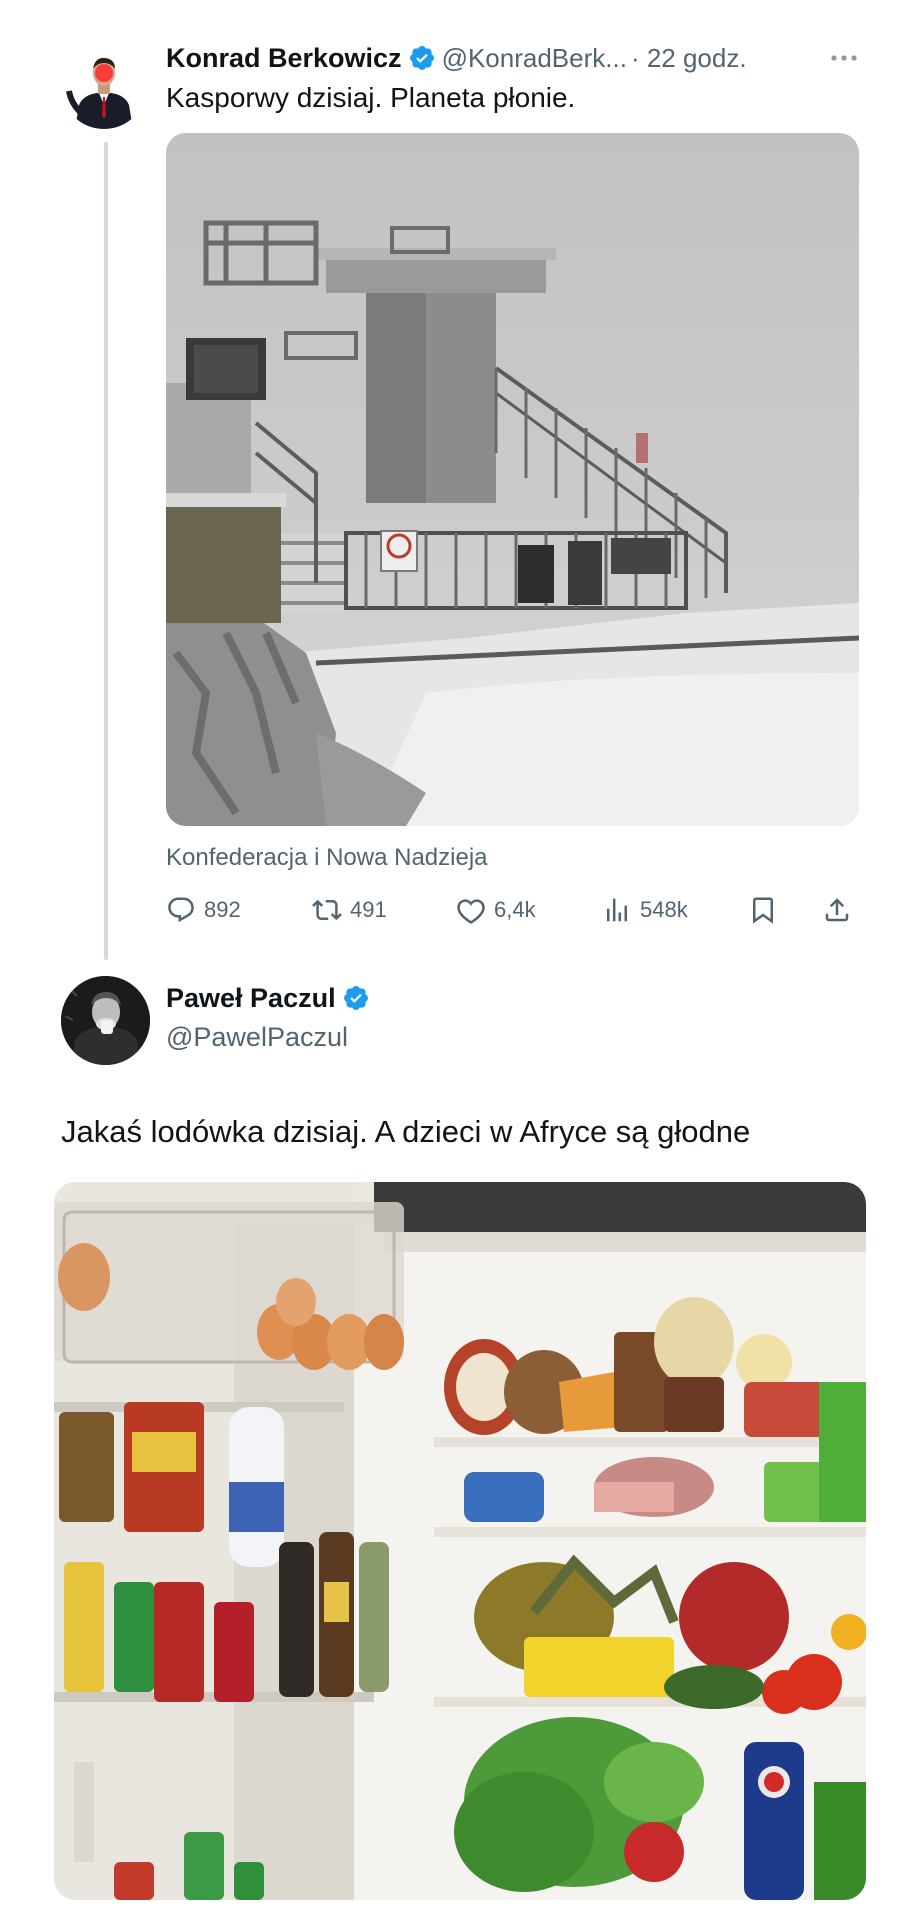  What do you see at coordinates (327, 910) in the screenshot?
I see `repost-icon` at bounding box center [327, 910].